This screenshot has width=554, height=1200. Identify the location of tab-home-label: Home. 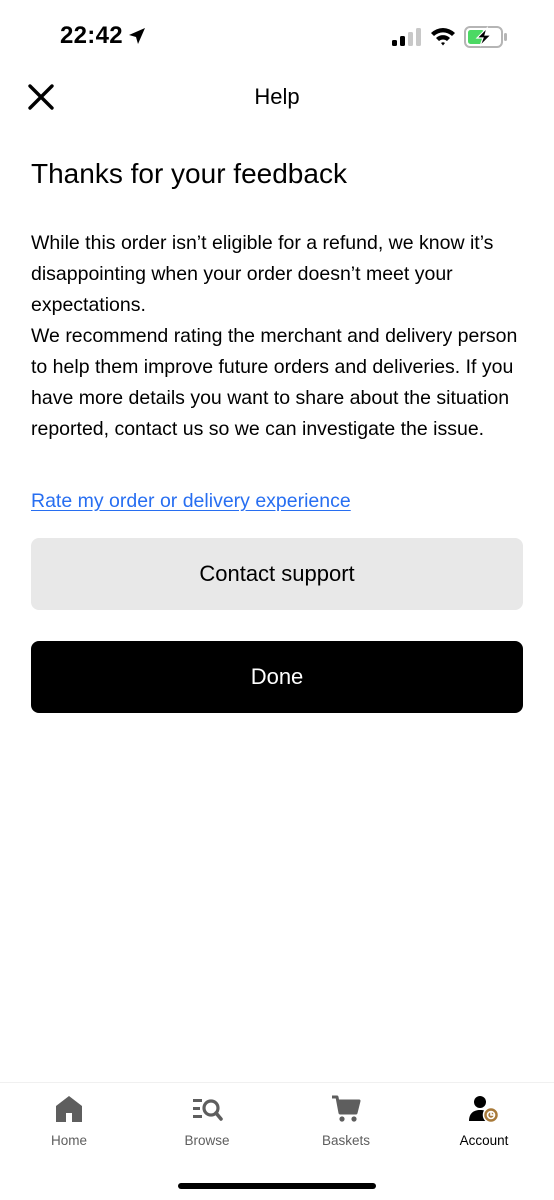
(68, 1140).